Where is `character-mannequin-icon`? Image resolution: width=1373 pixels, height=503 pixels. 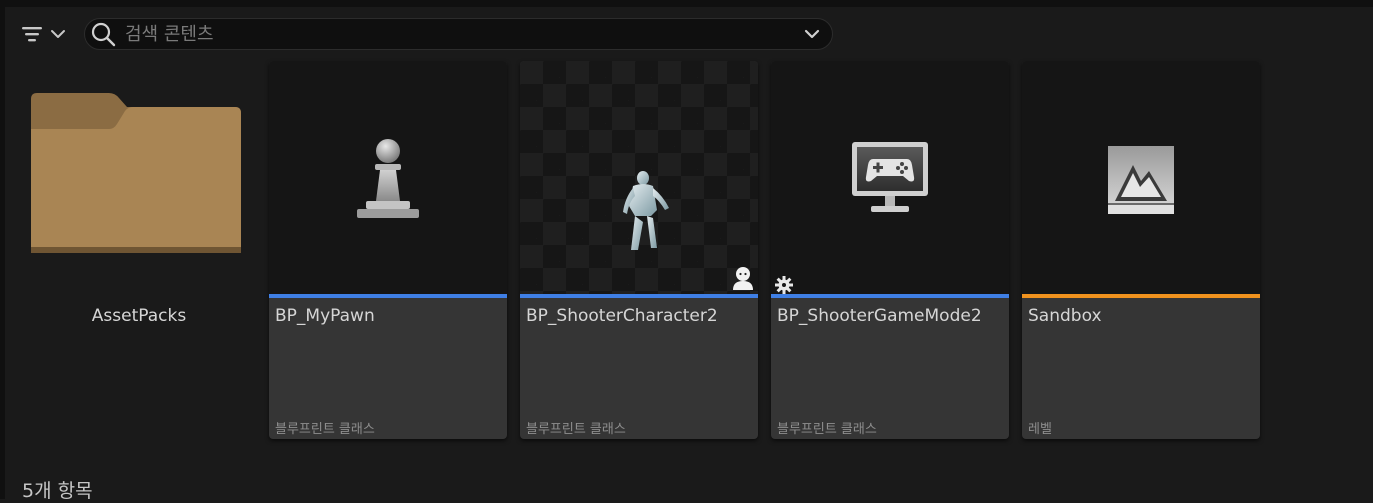
character-mannequin-icon is located at coordinates (646, 210).